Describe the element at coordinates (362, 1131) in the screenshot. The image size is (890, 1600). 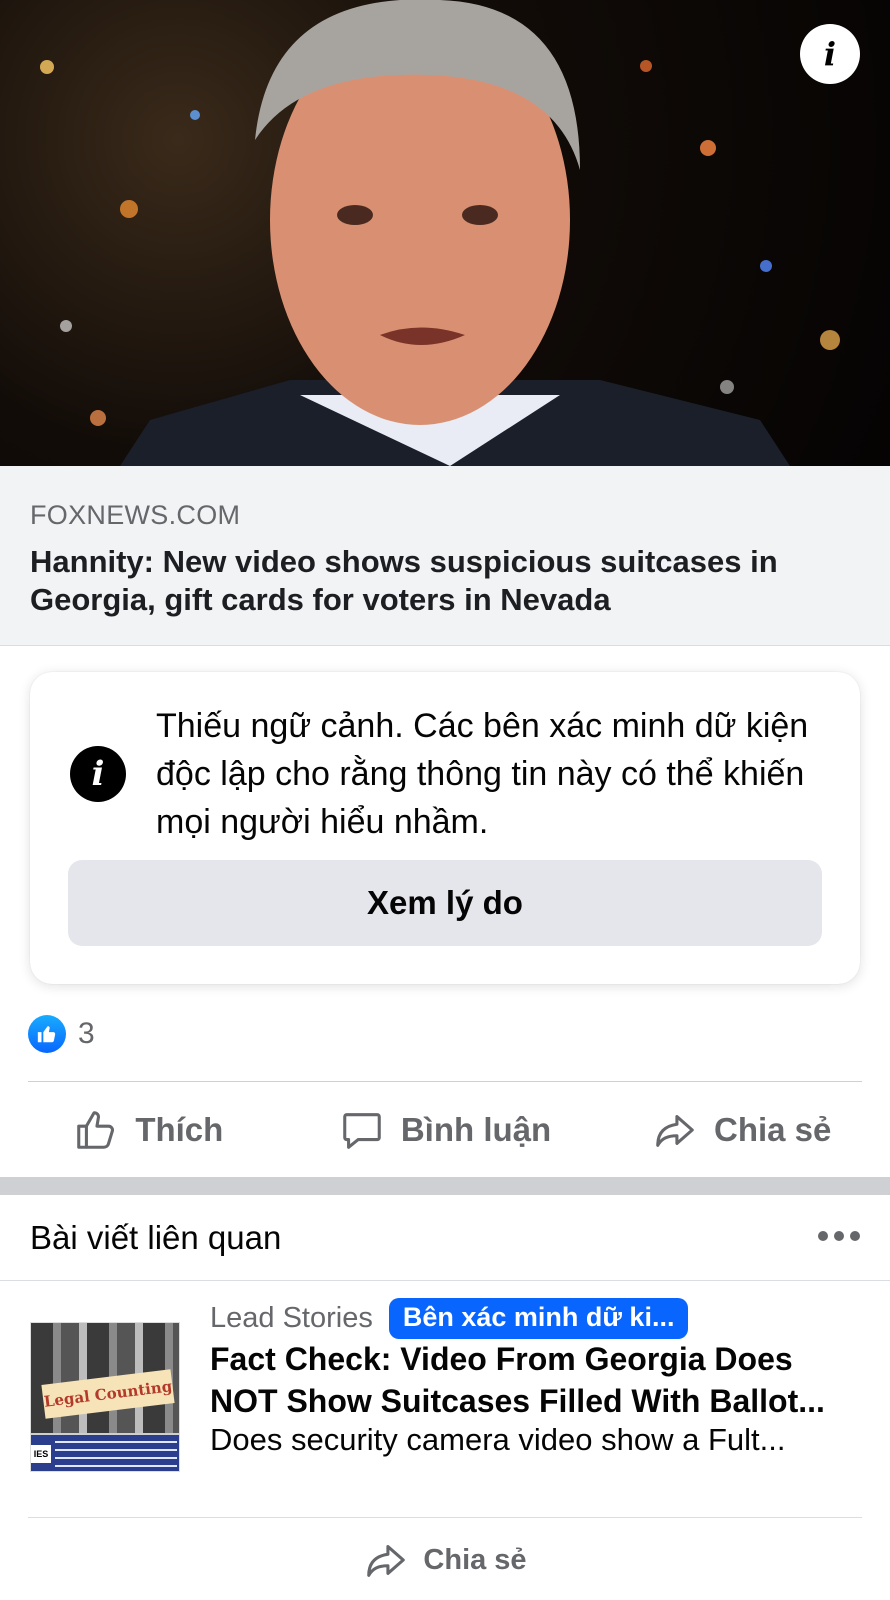
I see `comment-icon` at that location.